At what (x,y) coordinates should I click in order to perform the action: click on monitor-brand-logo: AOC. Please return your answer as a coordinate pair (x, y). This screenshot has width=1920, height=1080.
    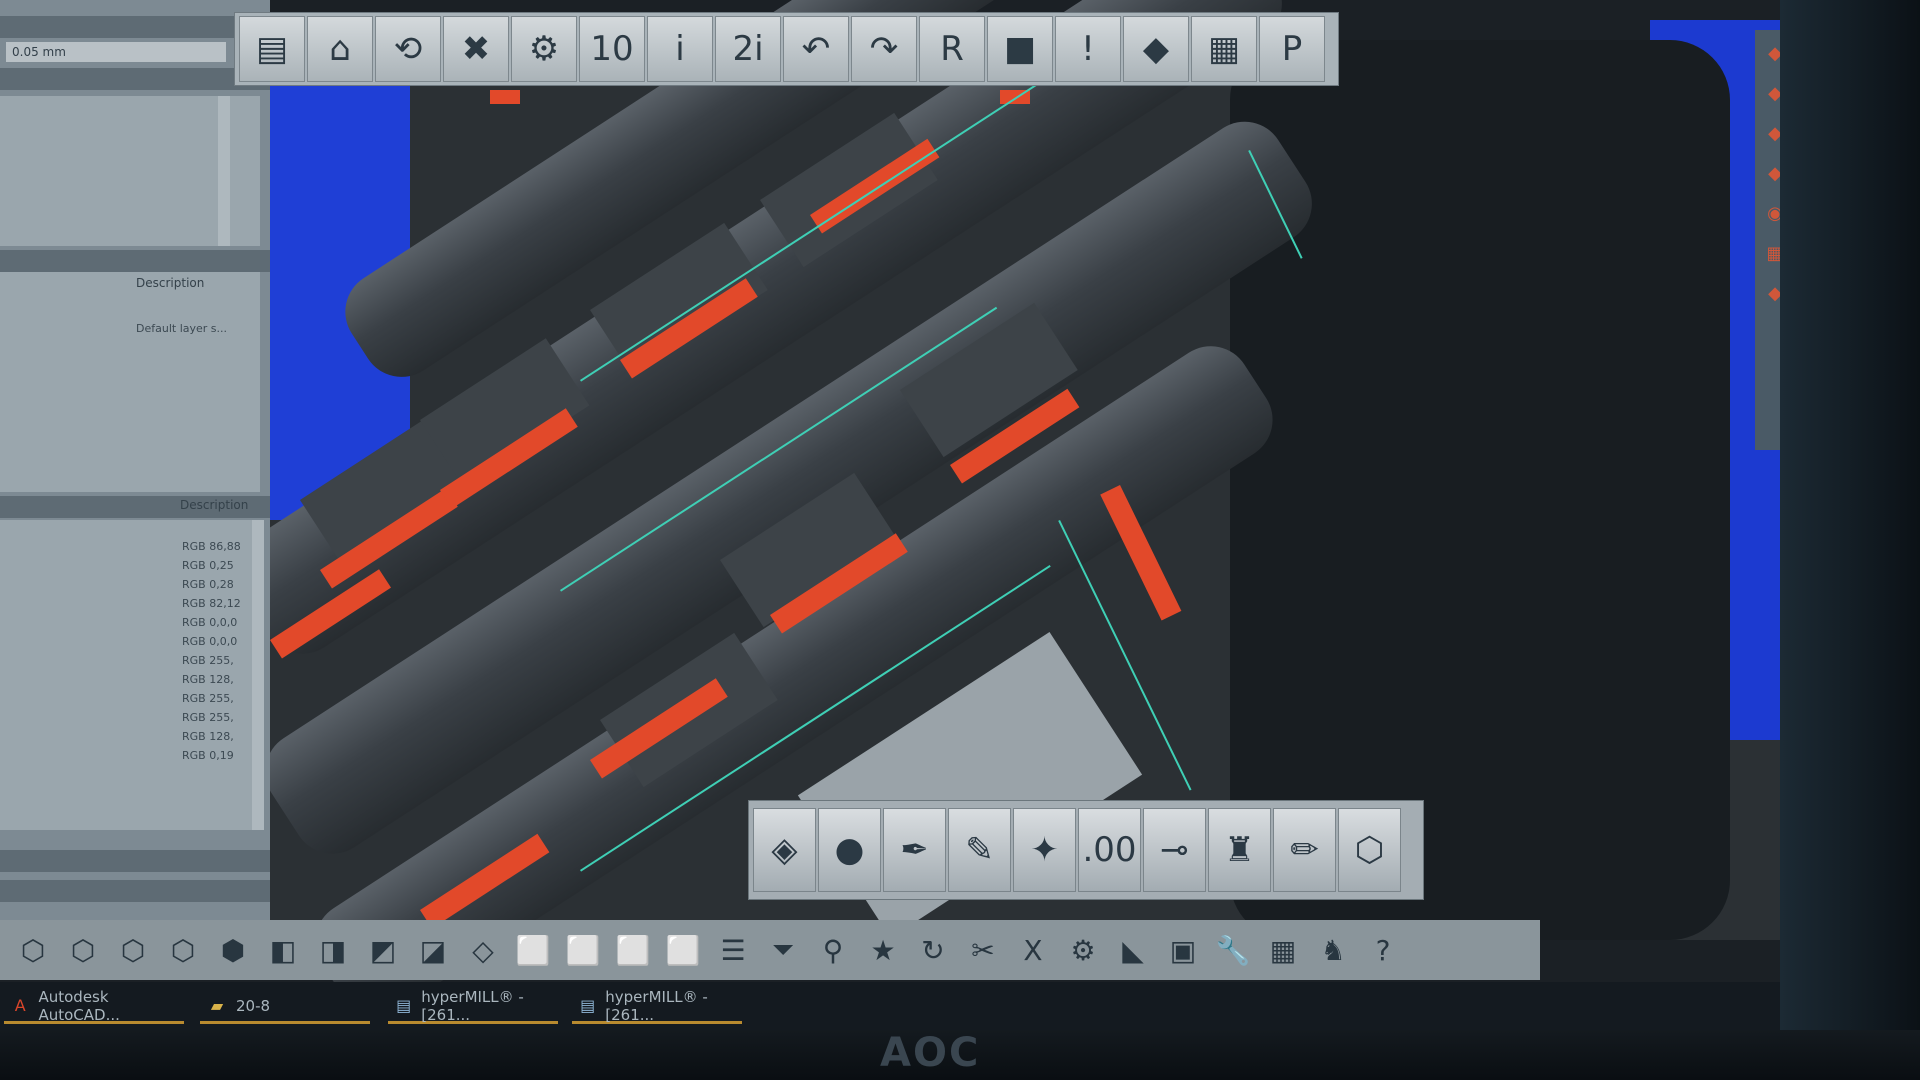
    Looking at the image, I should click on (930, 1053).